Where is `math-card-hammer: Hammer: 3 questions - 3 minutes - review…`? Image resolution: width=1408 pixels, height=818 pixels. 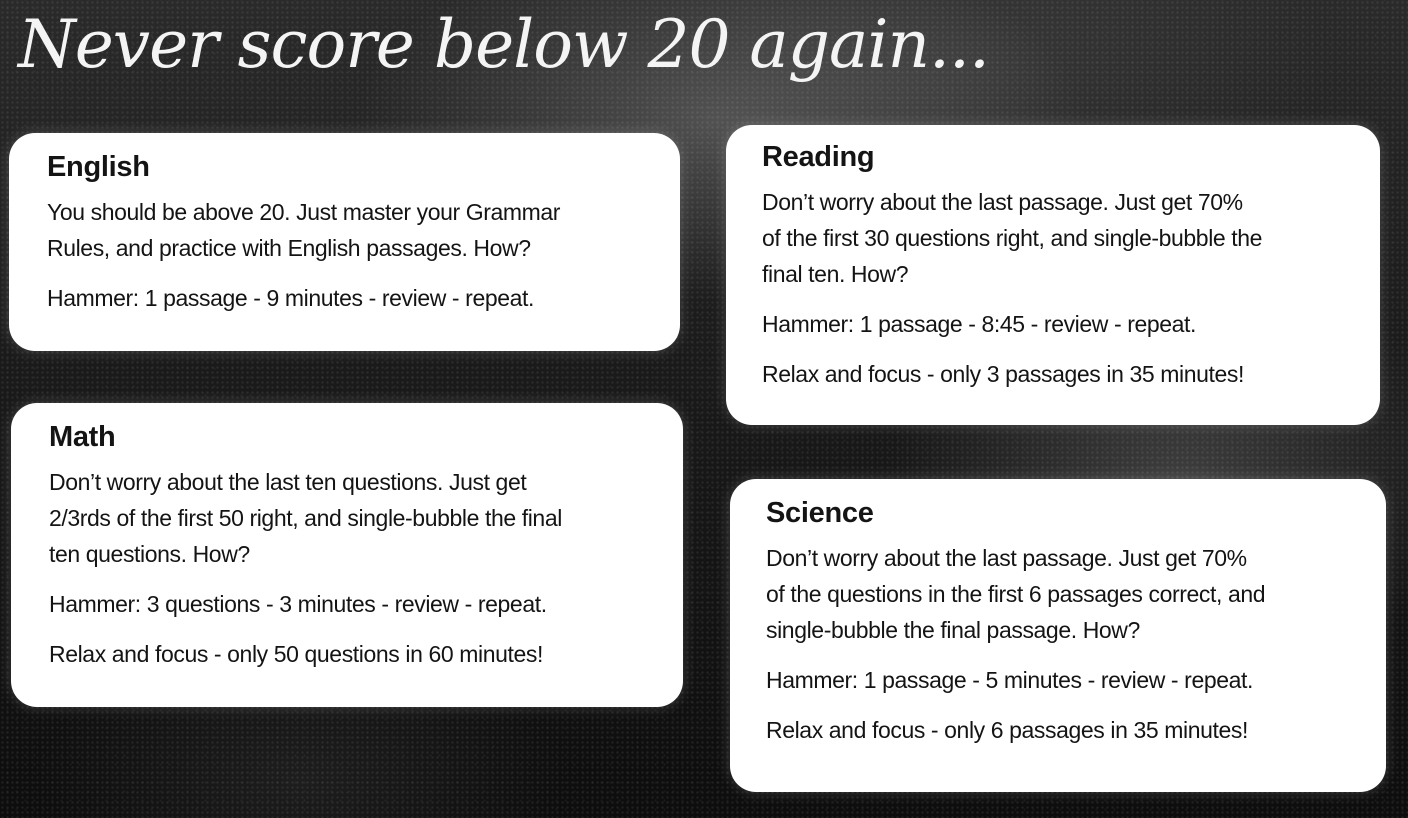
math-card-hammer: Hammer: 3 questions - 3 minutes - review… is located at coordinates (298, 604).